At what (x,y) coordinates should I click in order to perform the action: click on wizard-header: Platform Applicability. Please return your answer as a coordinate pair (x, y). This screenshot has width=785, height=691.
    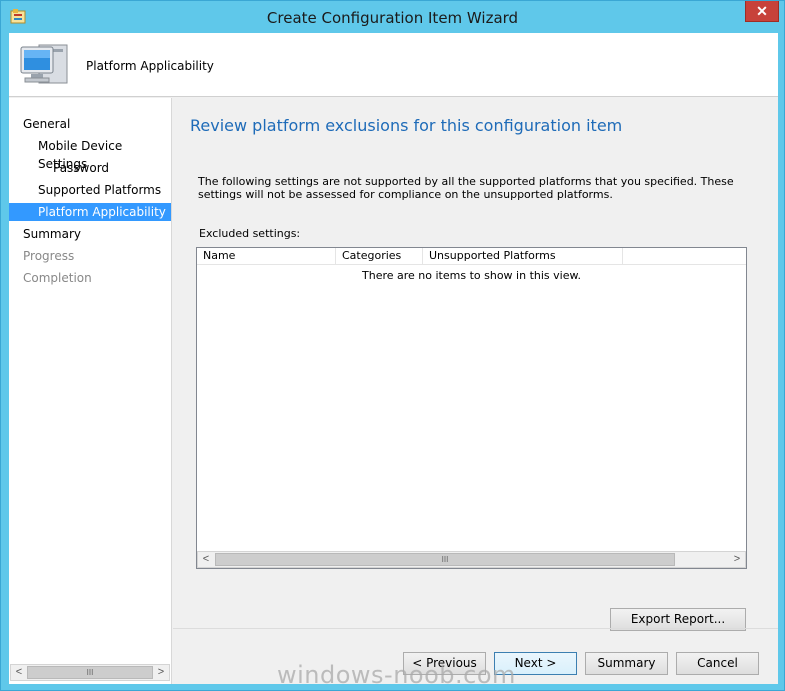
    Looking at the image, I should click on (393, 65).